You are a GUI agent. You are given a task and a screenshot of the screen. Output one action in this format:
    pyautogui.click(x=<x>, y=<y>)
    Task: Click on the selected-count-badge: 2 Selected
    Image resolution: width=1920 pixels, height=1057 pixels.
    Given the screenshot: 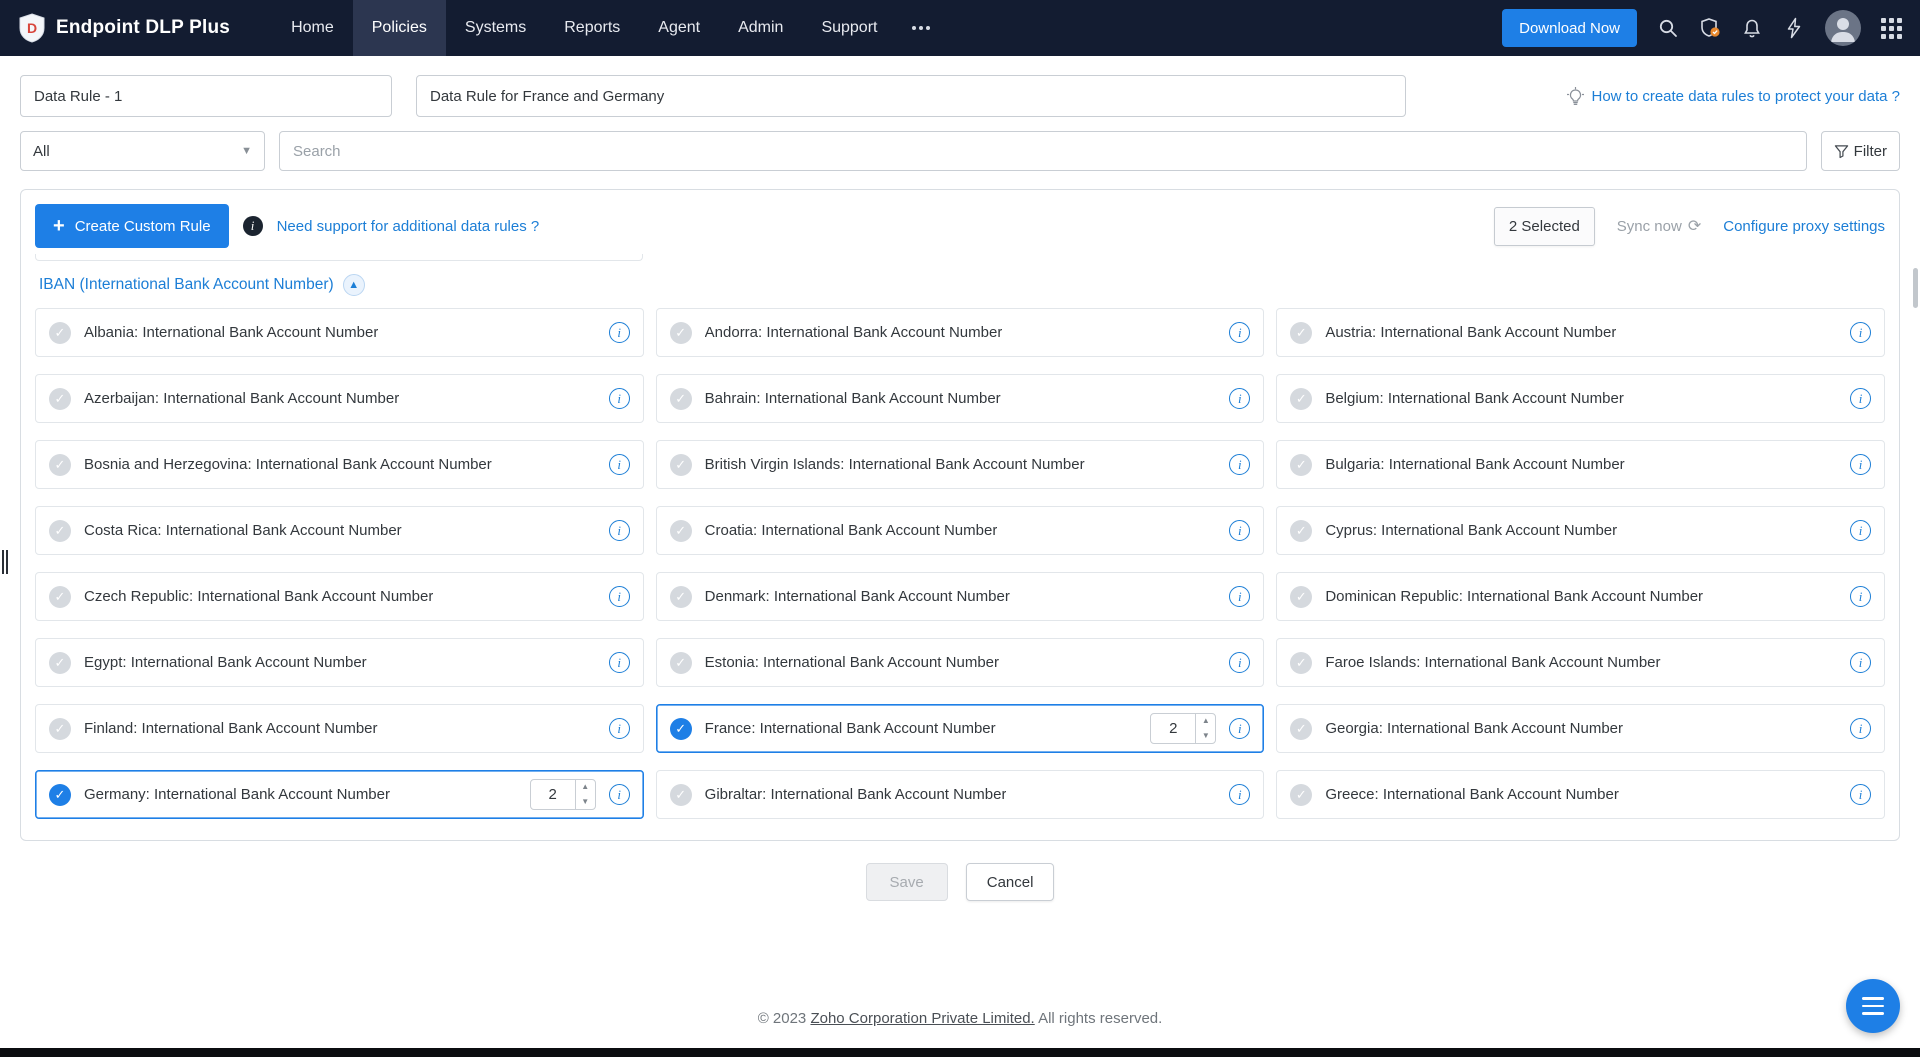 What is the action you would take?
    pyautogui.click(x=1544, y=226)
    